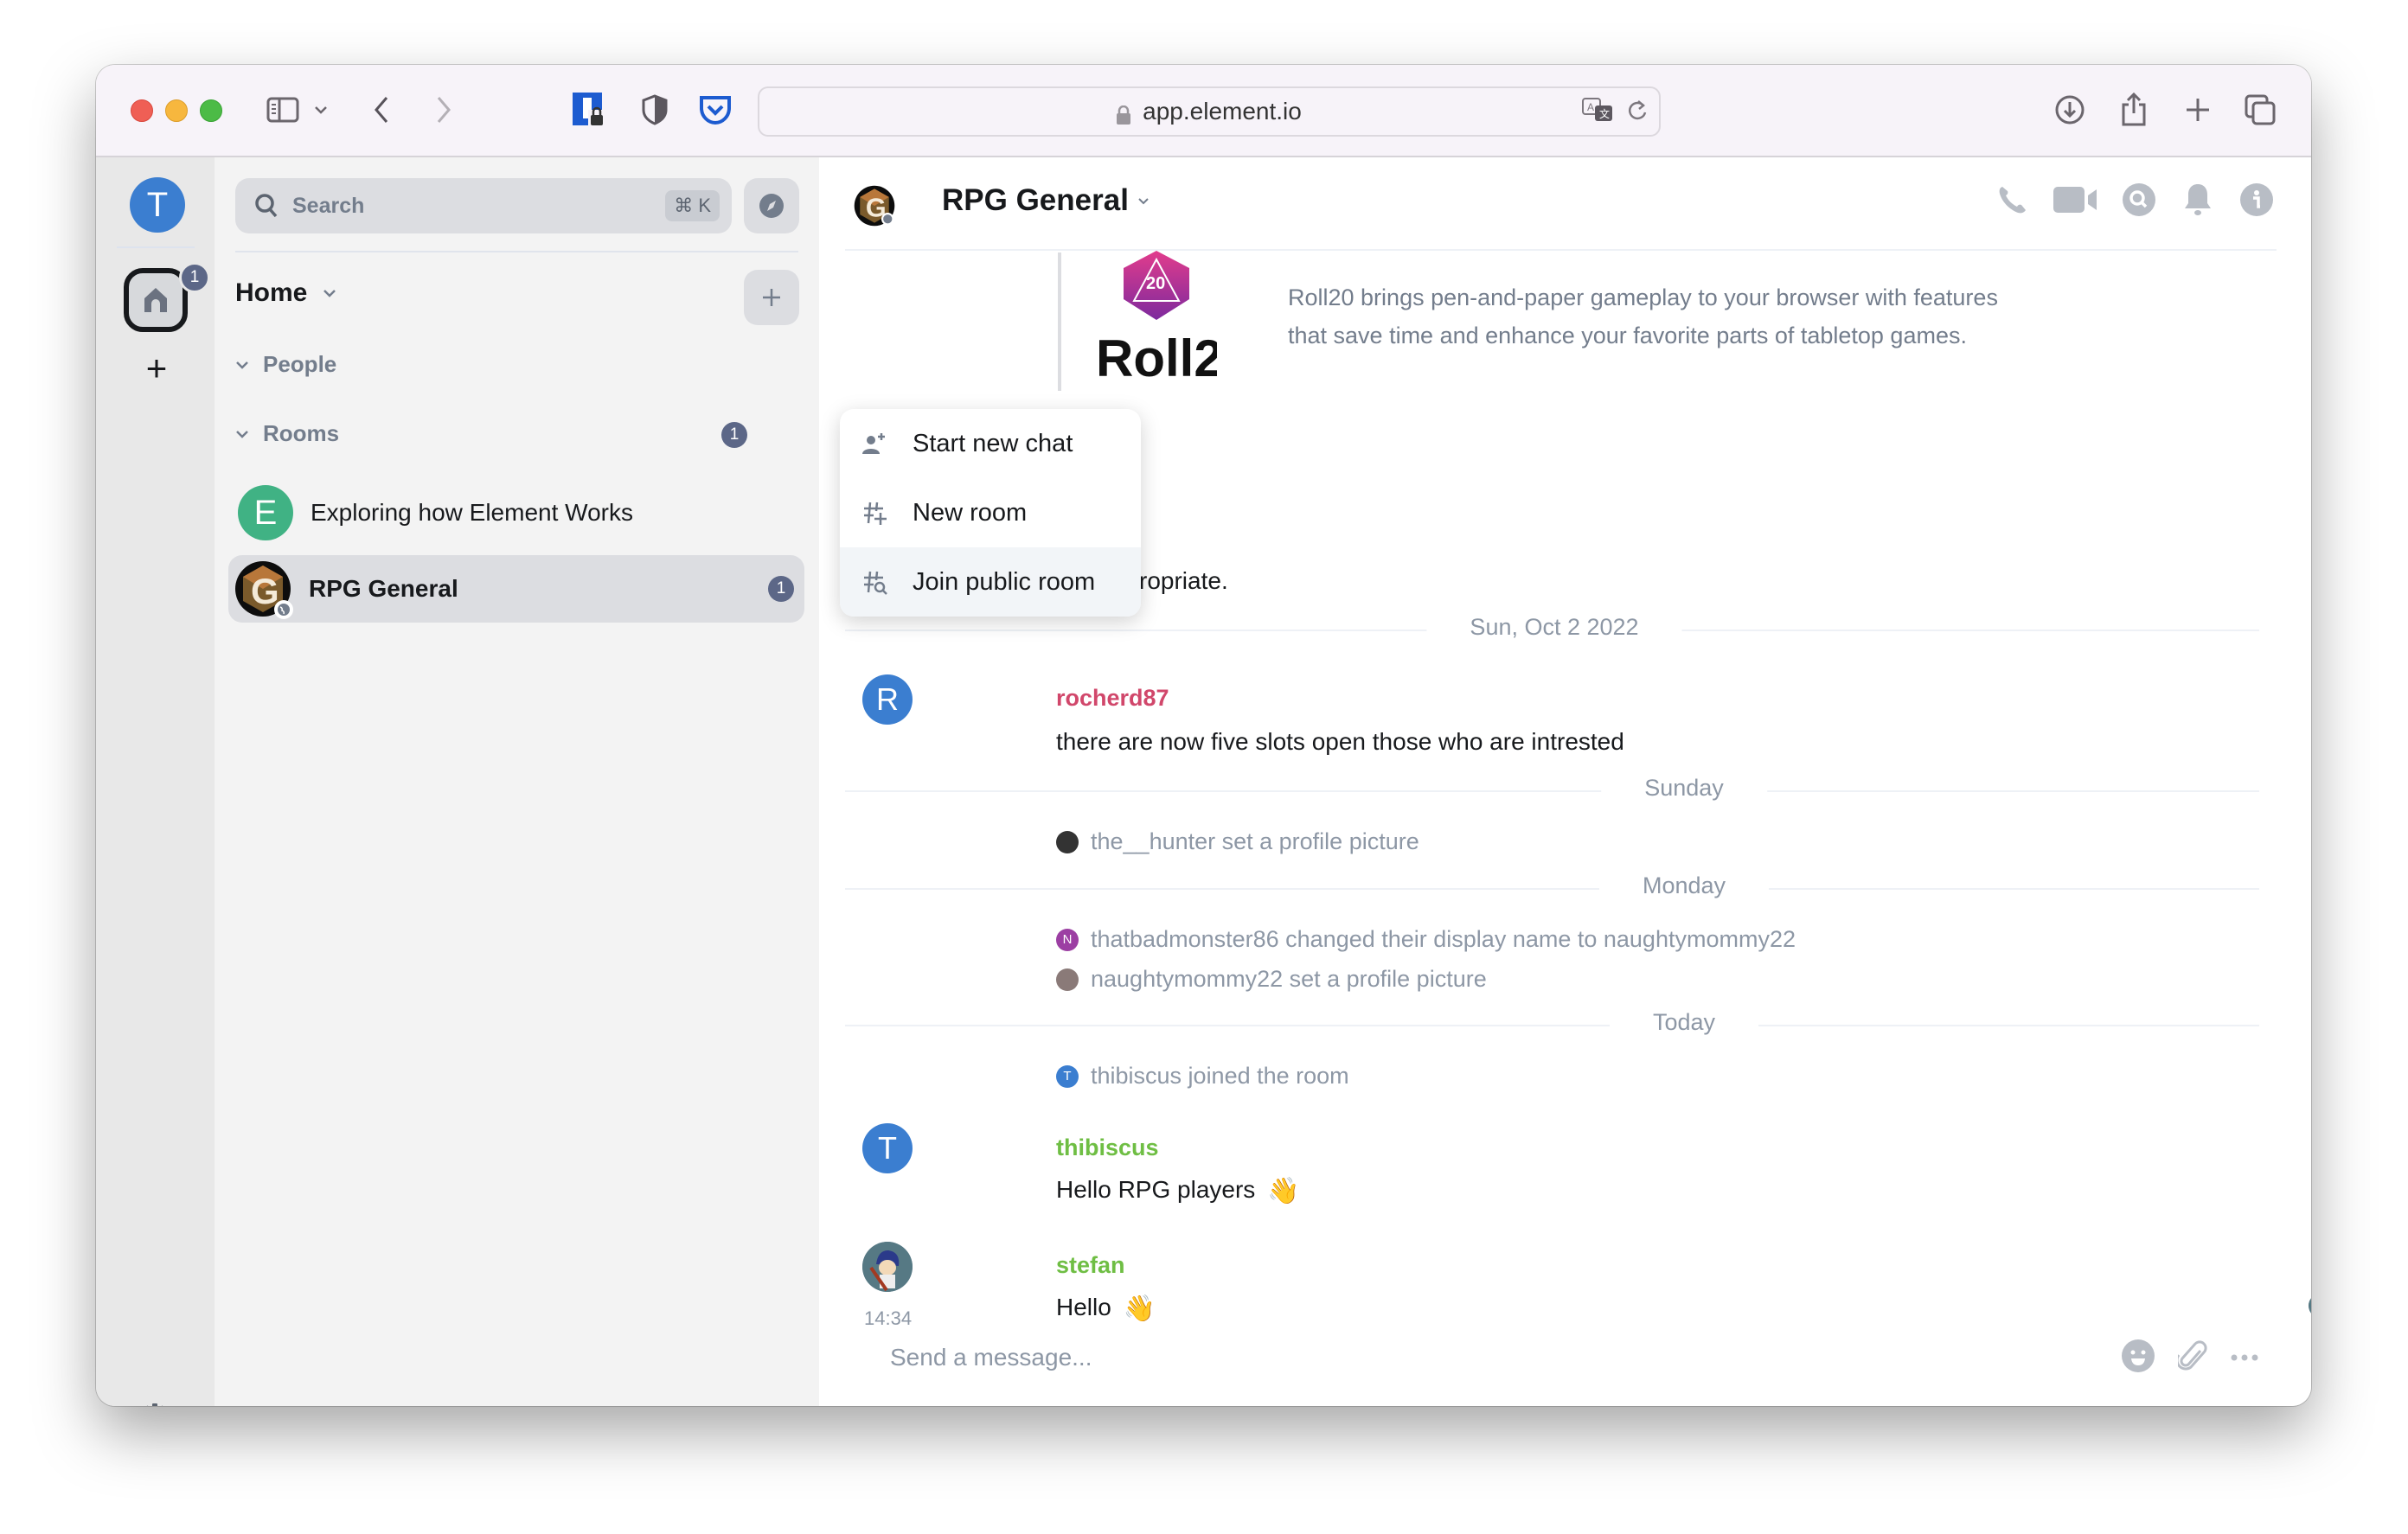 Image resolution: width=2408 pixels, height=1534 pixels. I want to click on people-section-header: People, so click(285, 364).